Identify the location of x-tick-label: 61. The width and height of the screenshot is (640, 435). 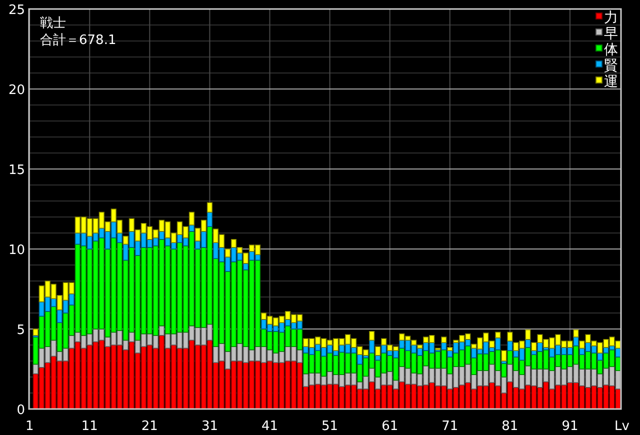
(390, 426).